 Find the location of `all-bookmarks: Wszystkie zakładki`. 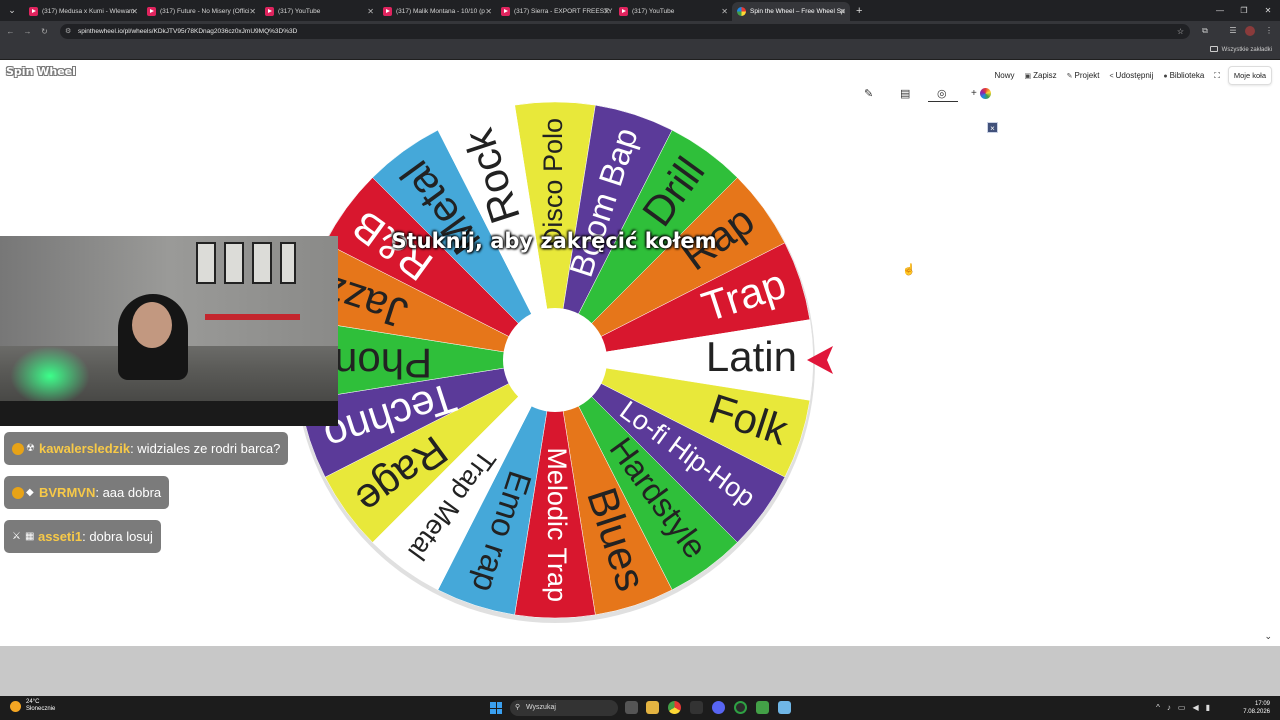

all-bookmarks: Wszystkie zakładki is located at coordinates (1240, 50).